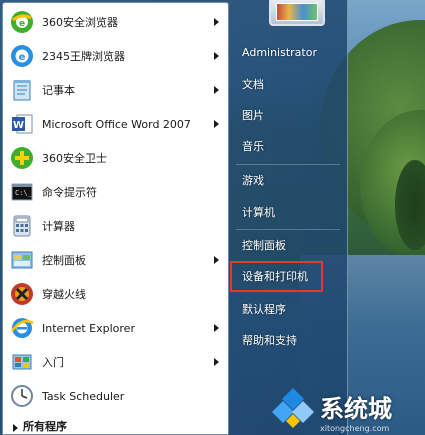 The height and width of the screenshot is (435, 425). What do you see at coordinates (22, 226) in the screenshot?
I see `calculator-icon` at bounding box center [22, 226].